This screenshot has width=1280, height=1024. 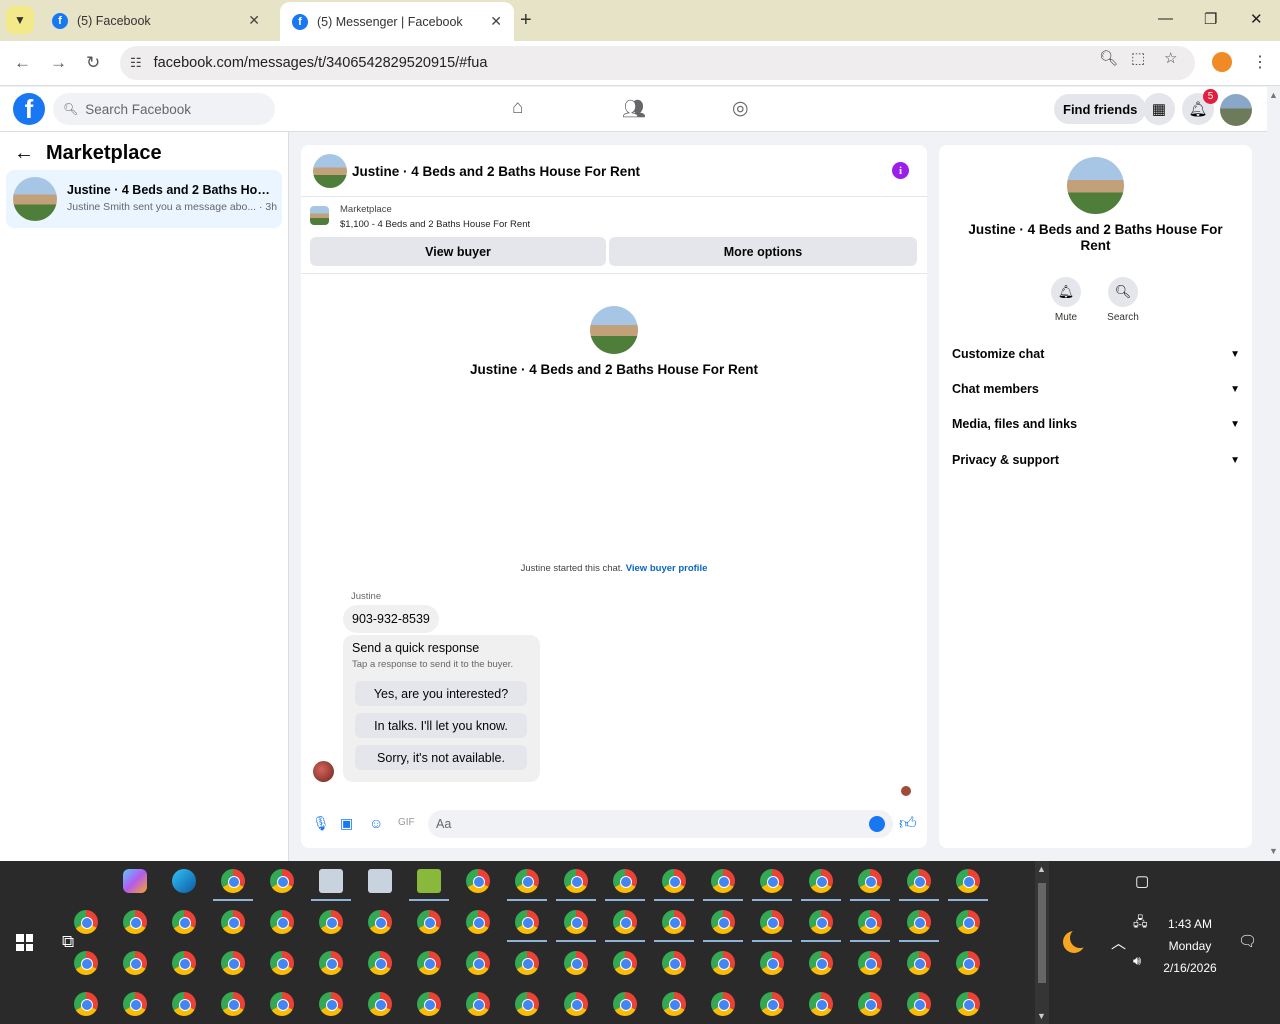 I want to click on tab-facebook: f (5) Facebook ✕, so click(x=156, y=20).